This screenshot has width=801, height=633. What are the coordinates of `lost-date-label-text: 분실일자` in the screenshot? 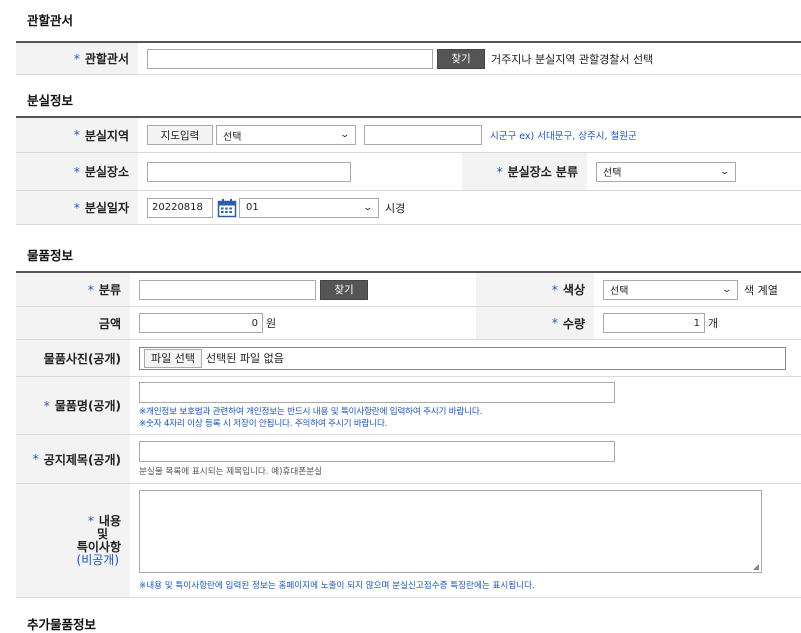 It's located at (106, 208).